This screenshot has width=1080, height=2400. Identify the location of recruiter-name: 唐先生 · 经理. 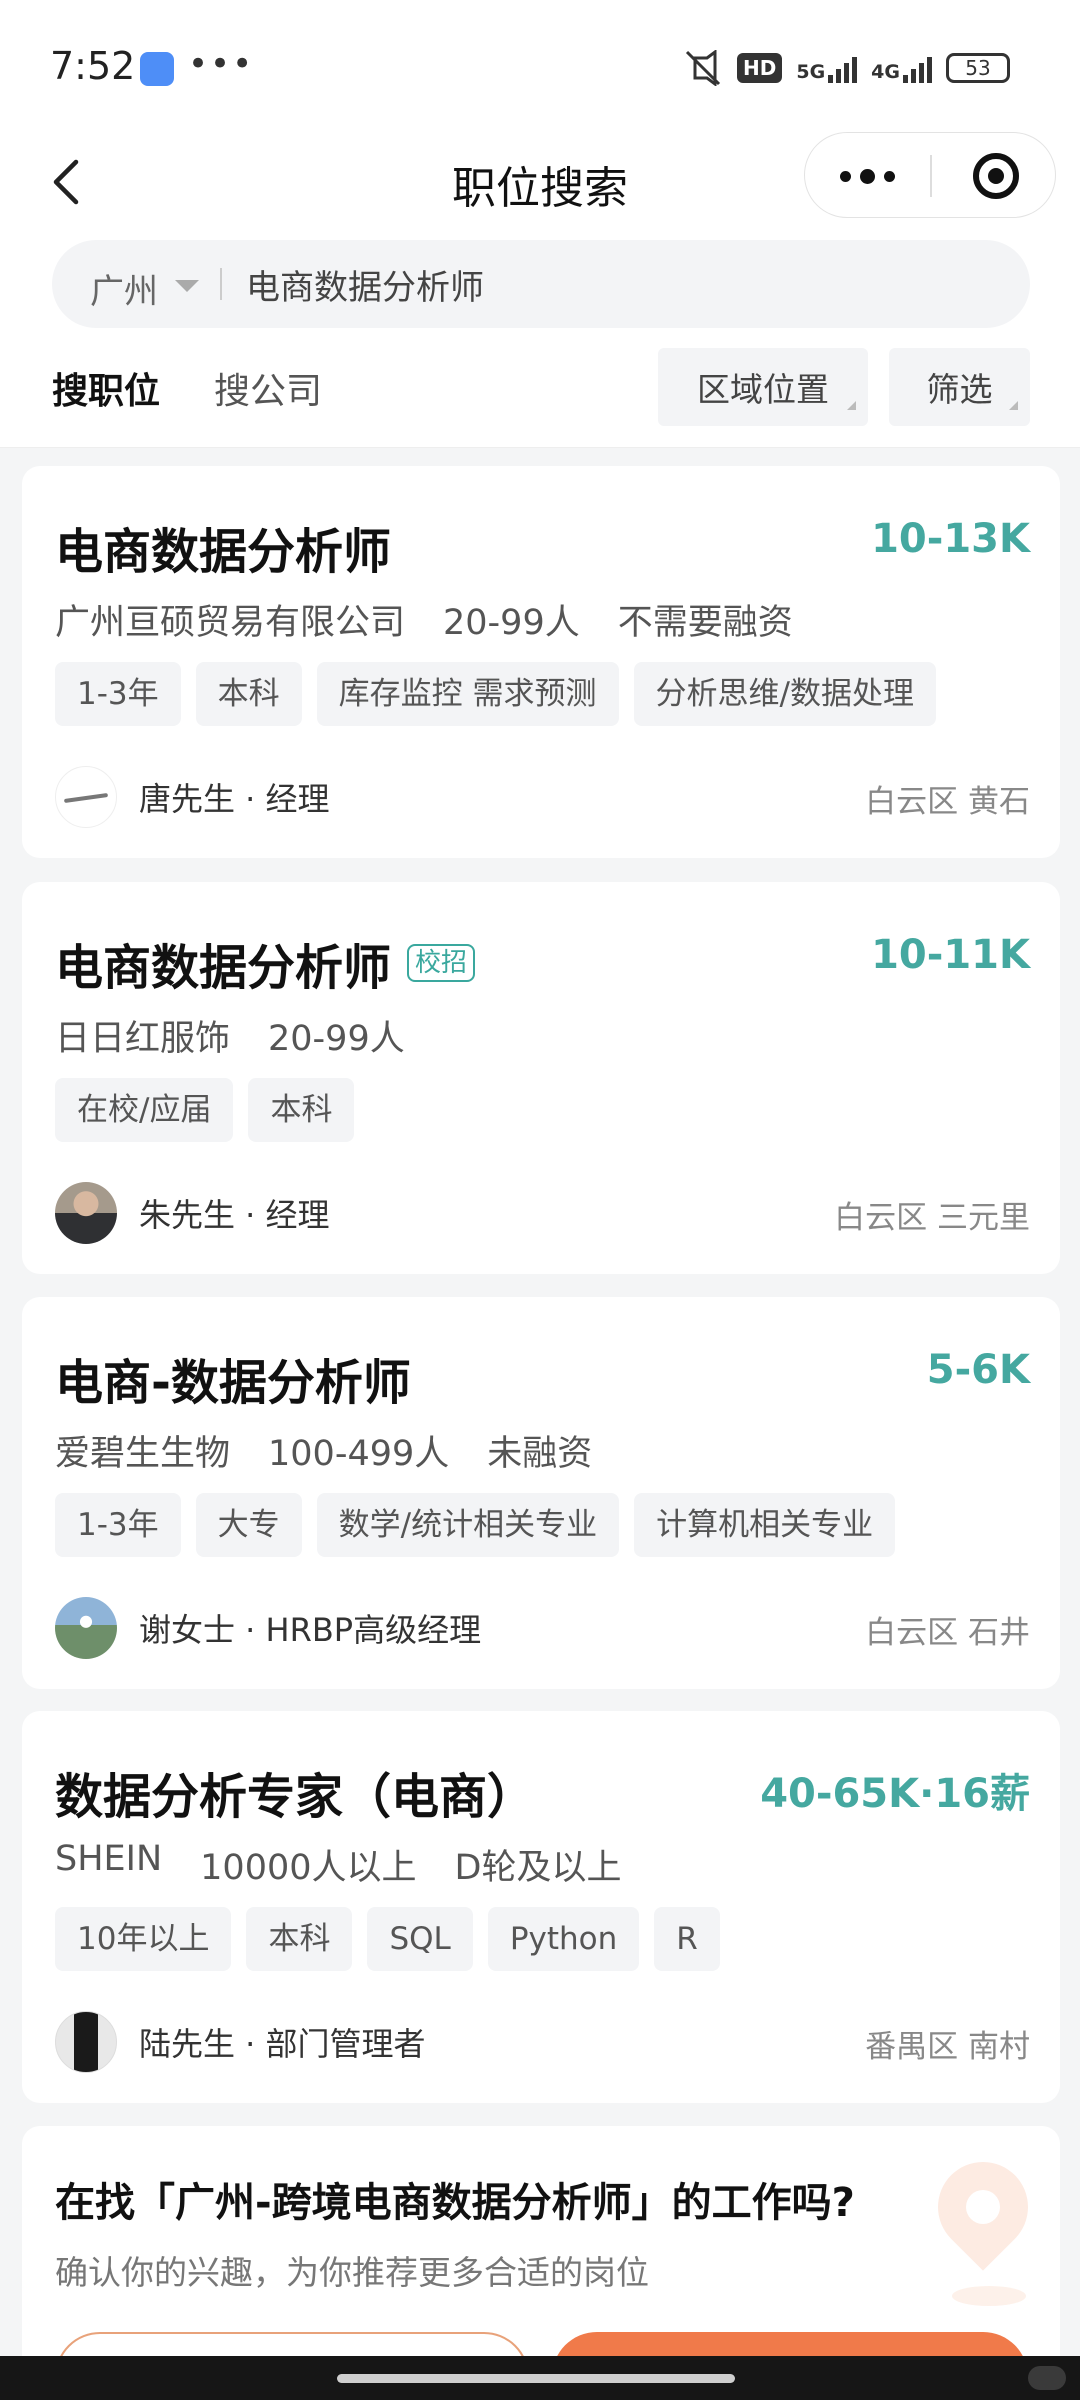
(234, 799).